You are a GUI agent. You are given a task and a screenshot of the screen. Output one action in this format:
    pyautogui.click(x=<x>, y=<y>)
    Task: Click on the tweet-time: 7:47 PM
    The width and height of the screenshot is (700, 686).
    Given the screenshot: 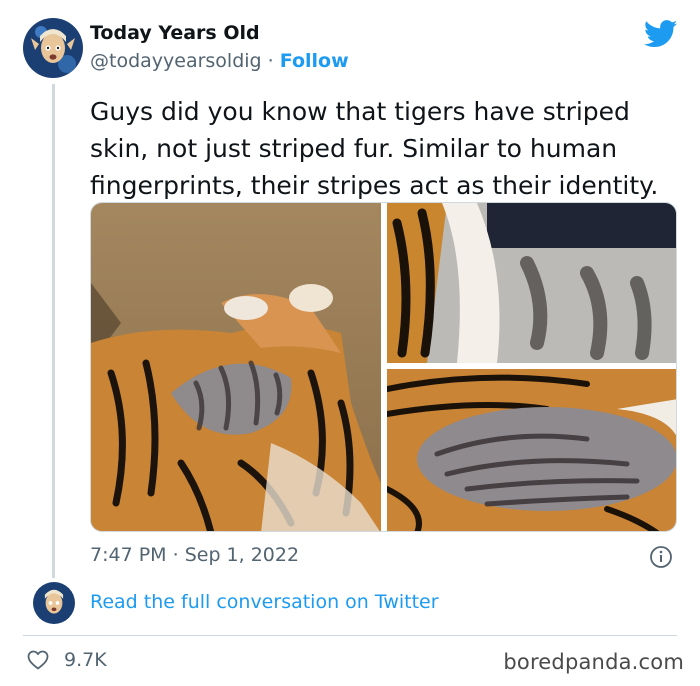 What is the action you would take?
    pyautogui.click(x=128, y=555)
    